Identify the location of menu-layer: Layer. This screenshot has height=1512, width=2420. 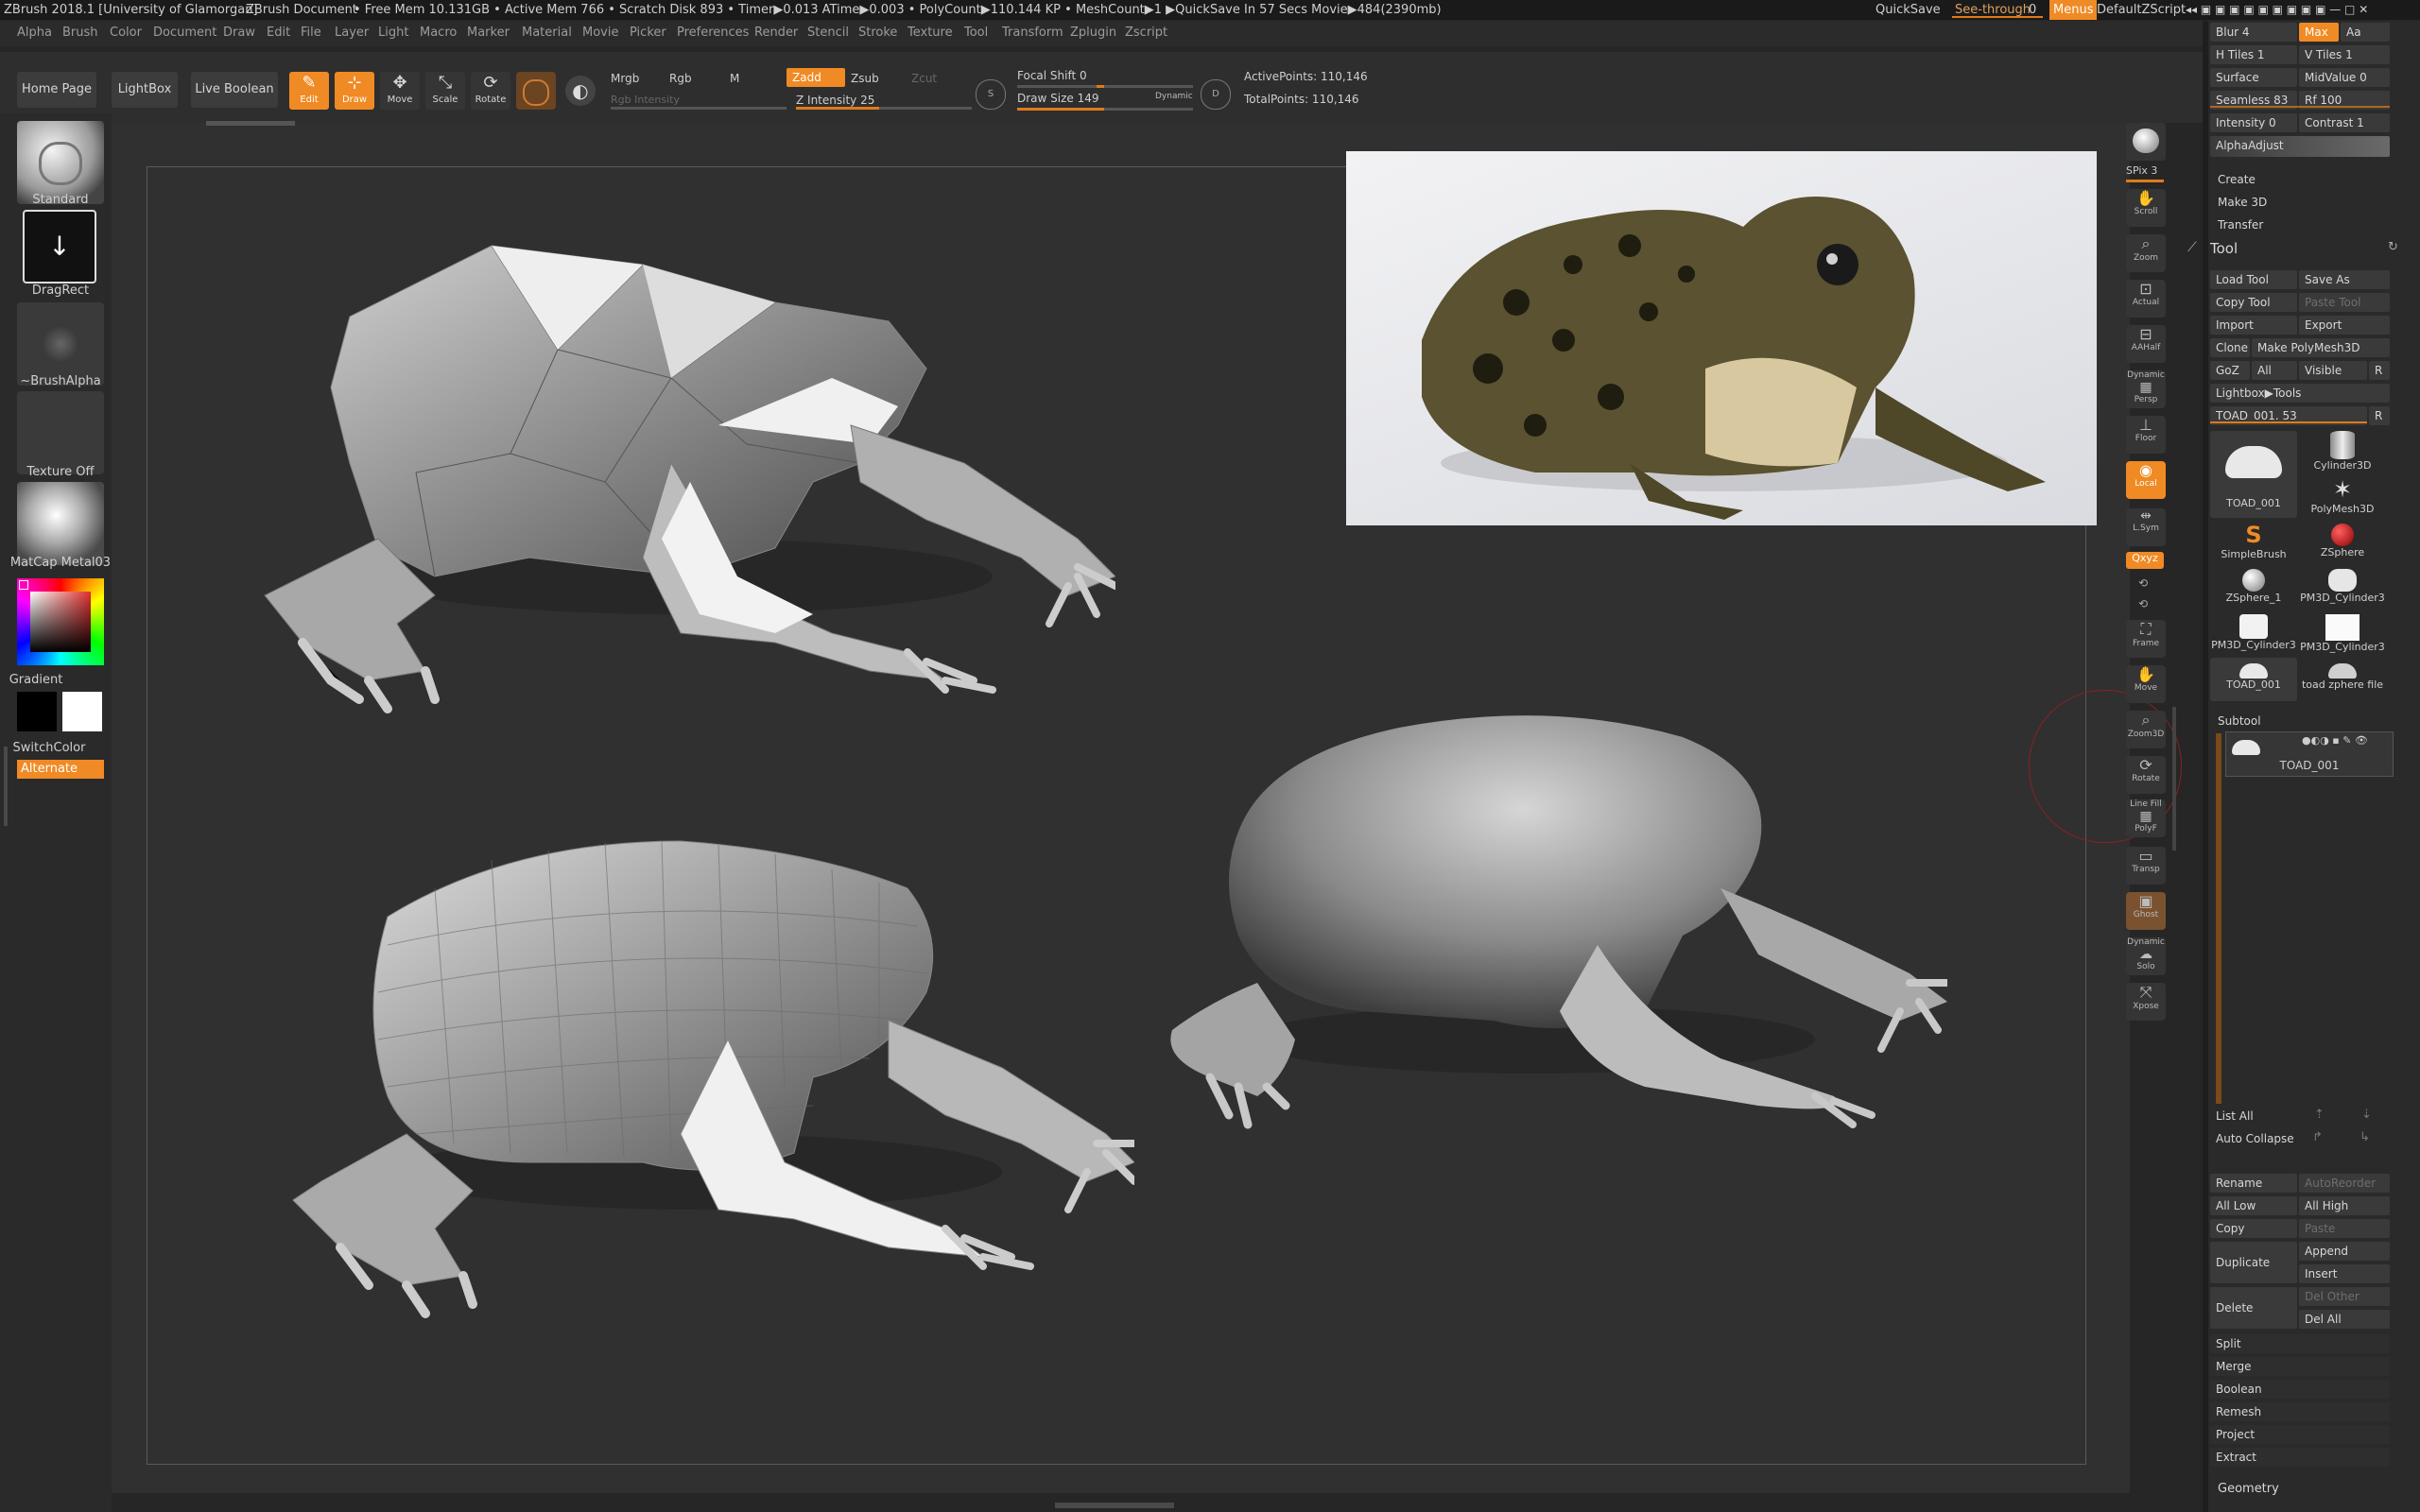
(352, 33).